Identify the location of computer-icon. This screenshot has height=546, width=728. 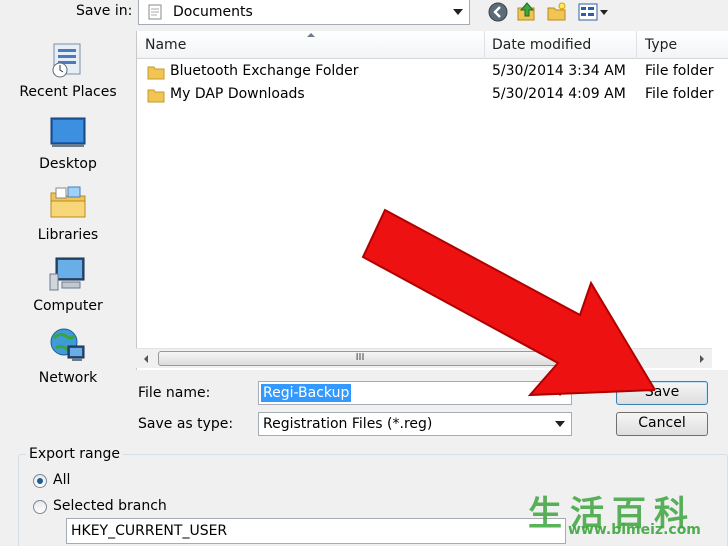
(67, 274).